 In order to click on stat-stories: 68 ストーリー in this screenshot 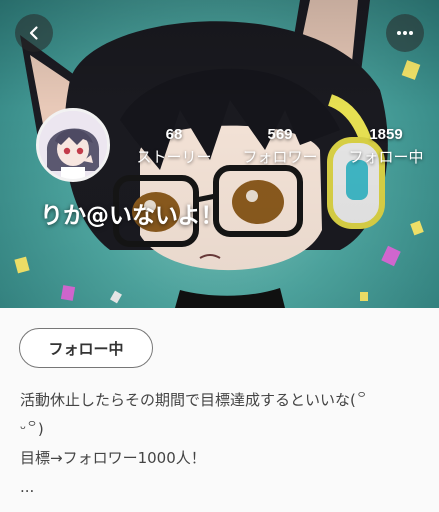, I will do `click(174, 147)`.